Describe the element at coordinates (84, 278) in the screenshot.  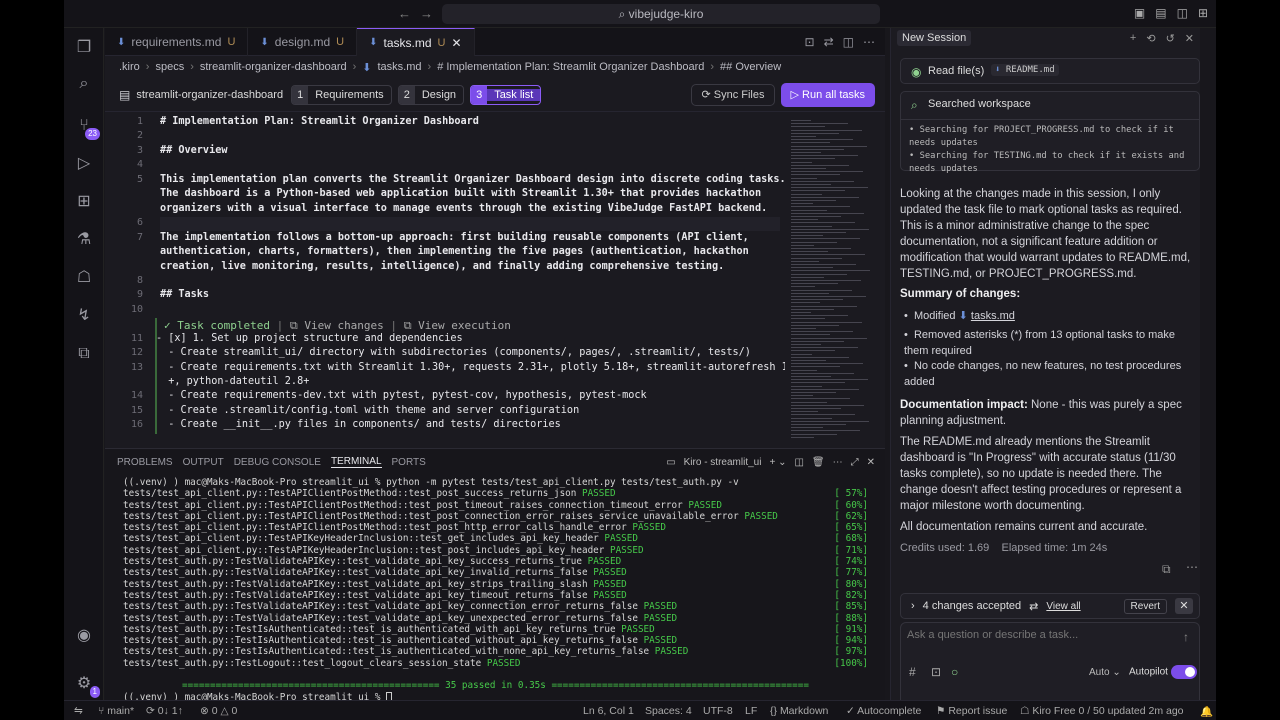
I see `kiro-ghost-icon: ☖` at that location.